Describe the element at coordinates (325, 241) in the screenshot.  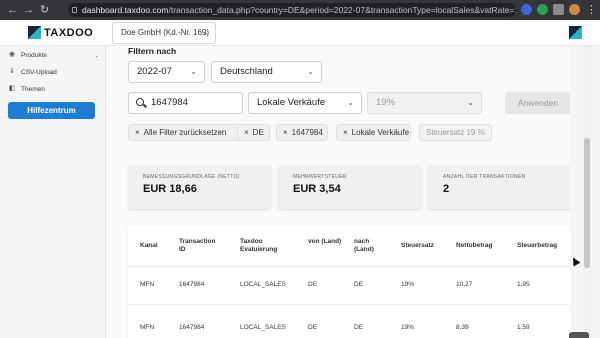
I see `column-header-von: von (Land)` at that location.